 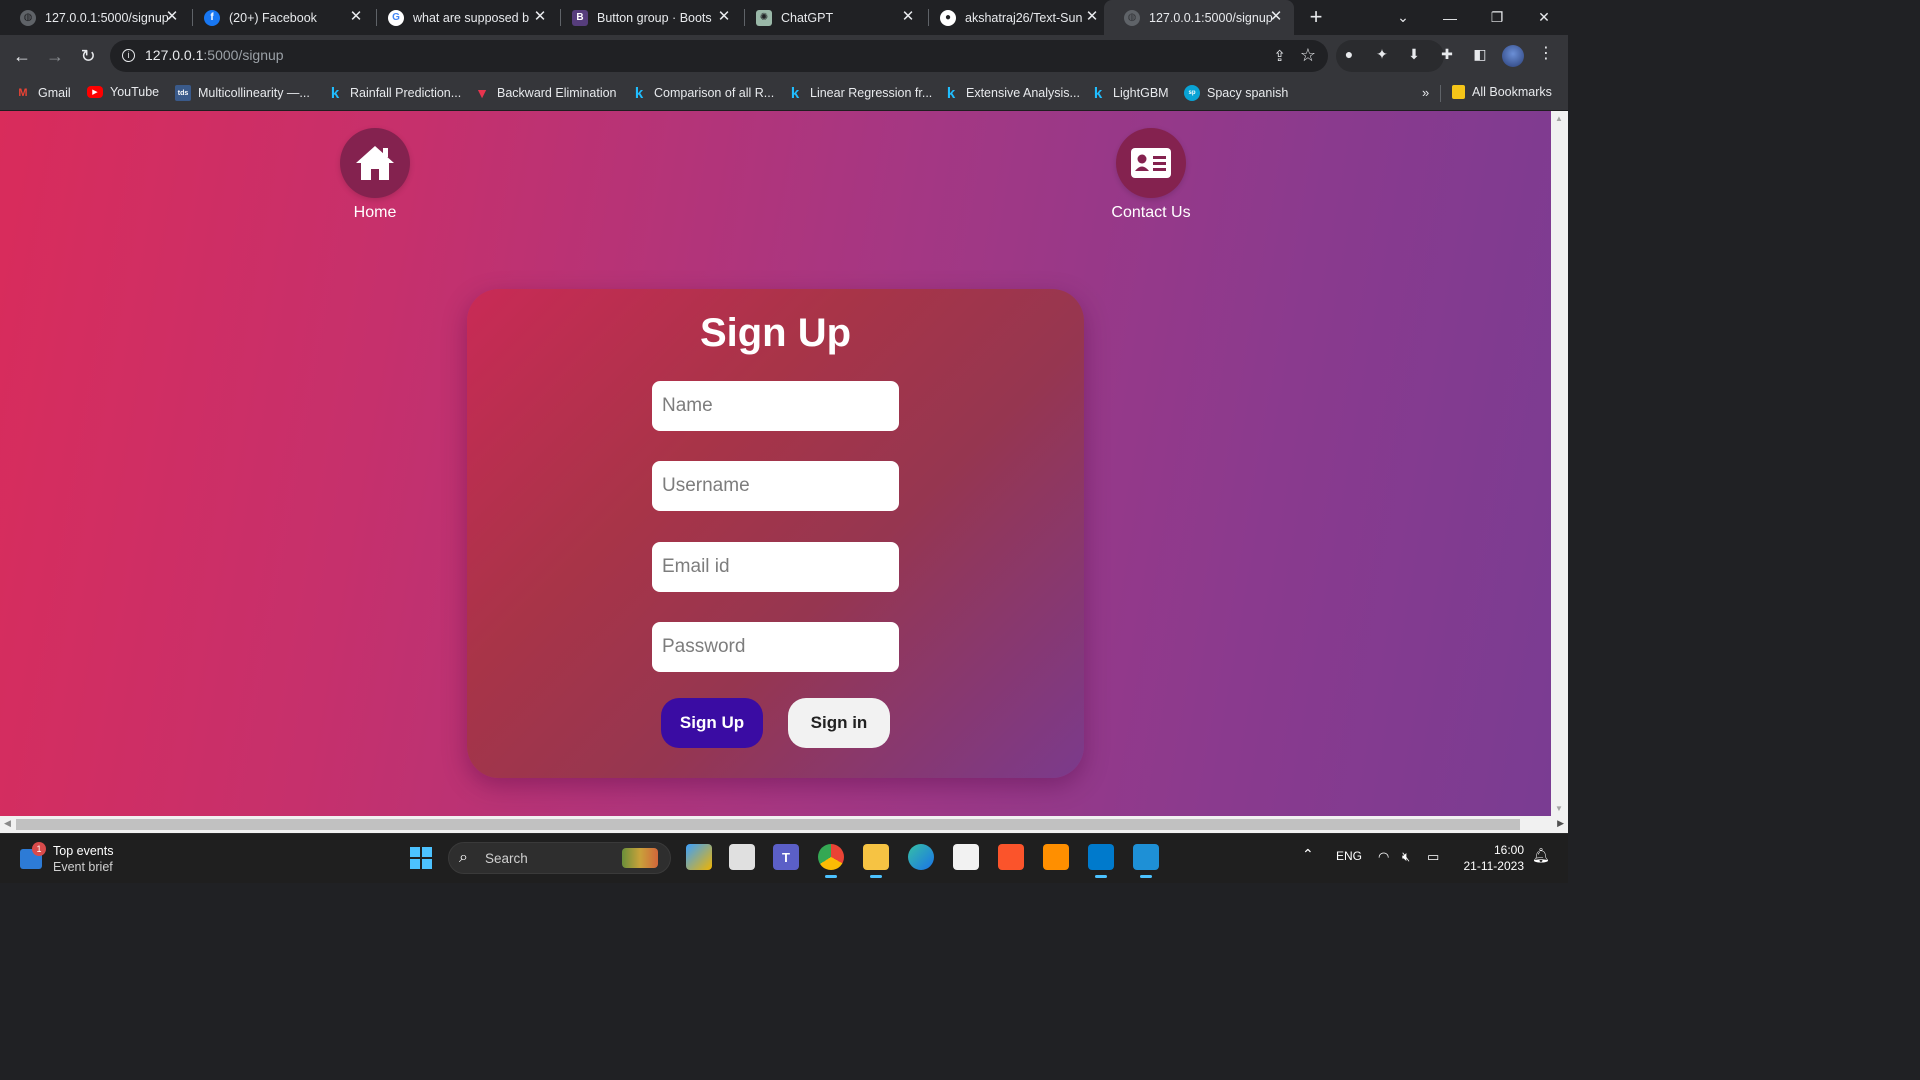 I want to click on tab-search-icon: ⌄, so click(x=1403, y=17).